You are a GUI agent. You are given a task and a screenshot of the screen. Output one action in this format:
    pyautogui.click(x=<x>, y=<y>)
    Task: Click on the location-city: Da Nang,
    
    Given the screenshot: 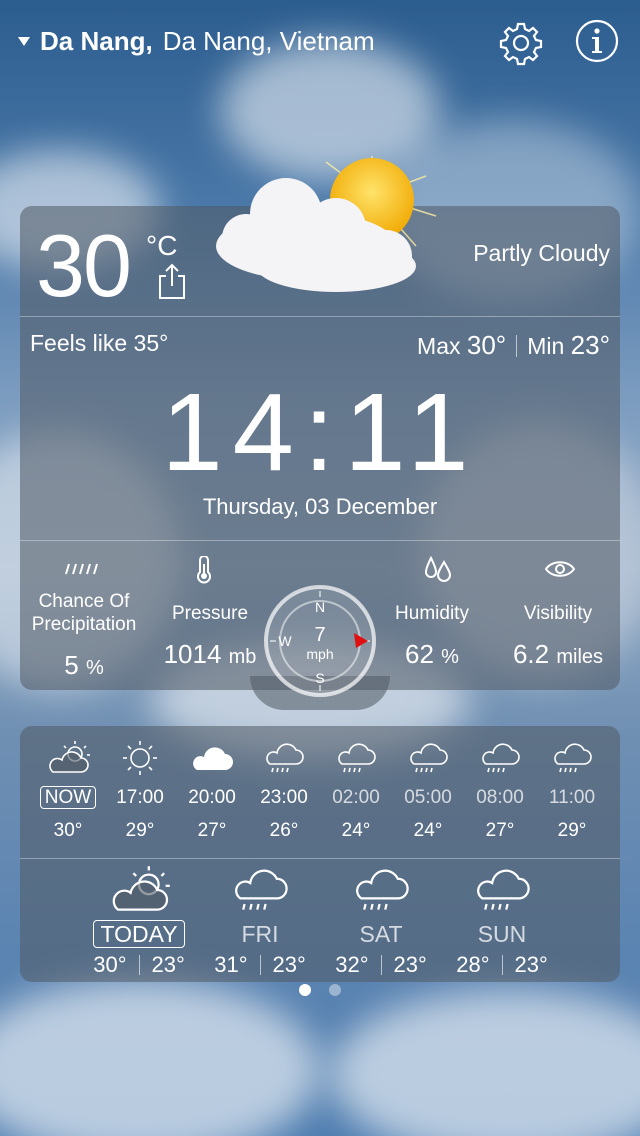 What is the action you would take?
    pyautogui.click(x=96, y=40)
    